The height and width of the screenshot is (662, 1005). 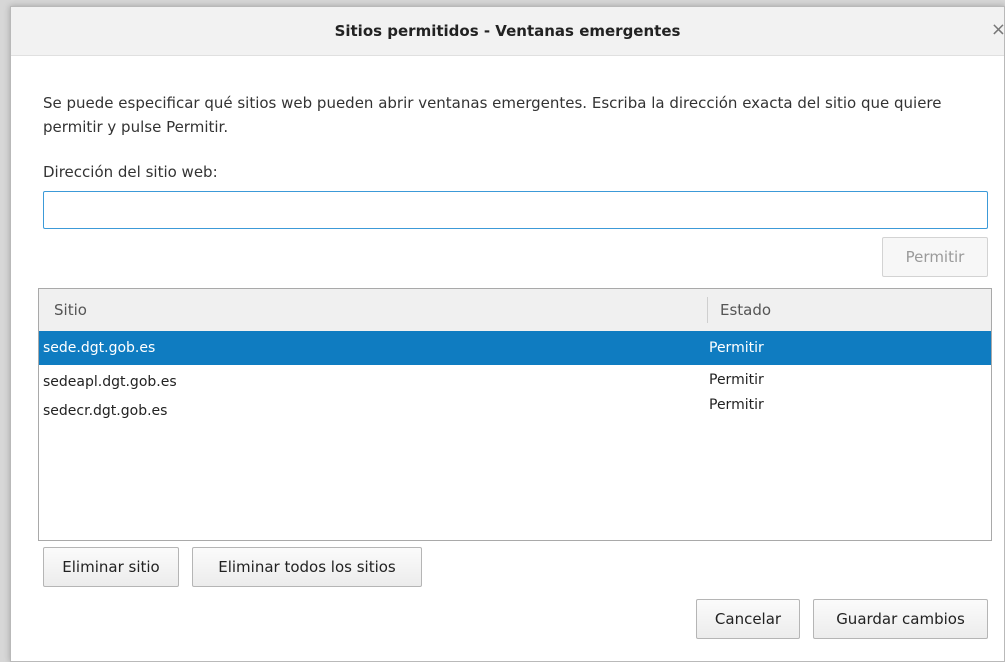 What do you see at coordinates (111, 567) in the screenshot?
I see `remove-site-button: Eliminar sitio` at bounding box center [111, 567].